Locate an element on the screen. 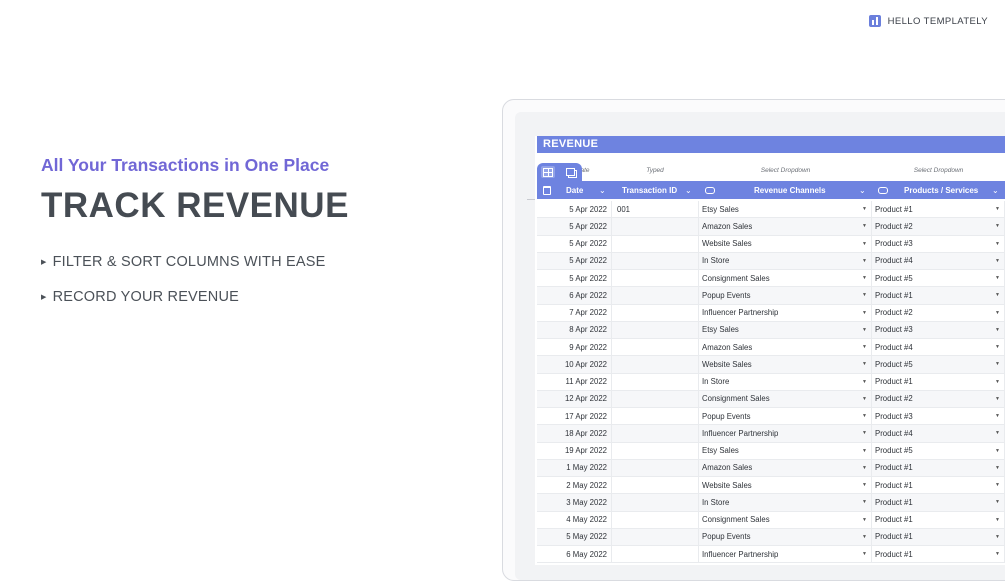 The width and height of the screenshot is (1005, 581). table-row: 4 May 2022 Consignment Sales ▼ Product #1 ▼ is located at coordinates (771, 520).